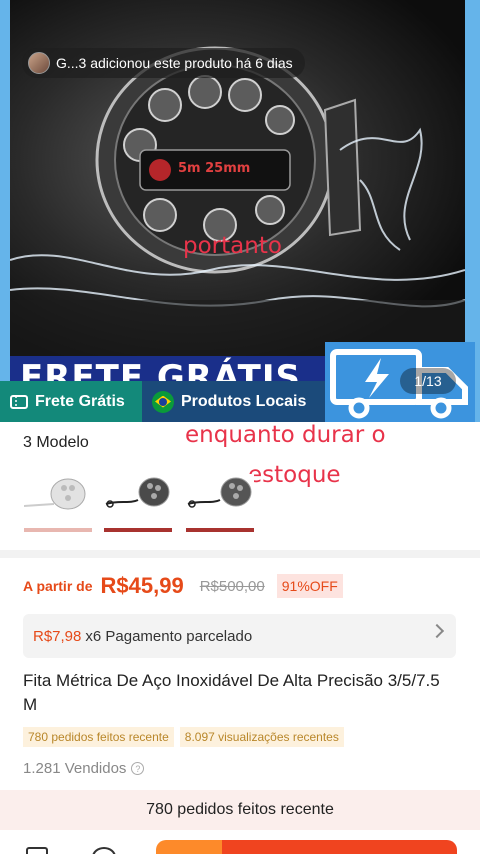  I want to click on original-price: R$500,00, so click(232, 586).